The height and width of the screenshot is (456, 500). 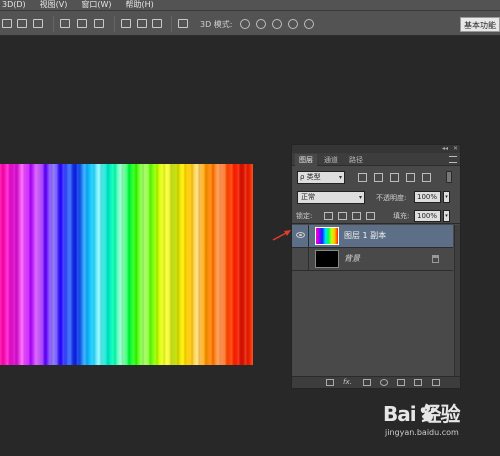 What do you see at coordinates (401, 382) in the screenshot?
I see `group-folder-icon` at bounding box center [401, 382].